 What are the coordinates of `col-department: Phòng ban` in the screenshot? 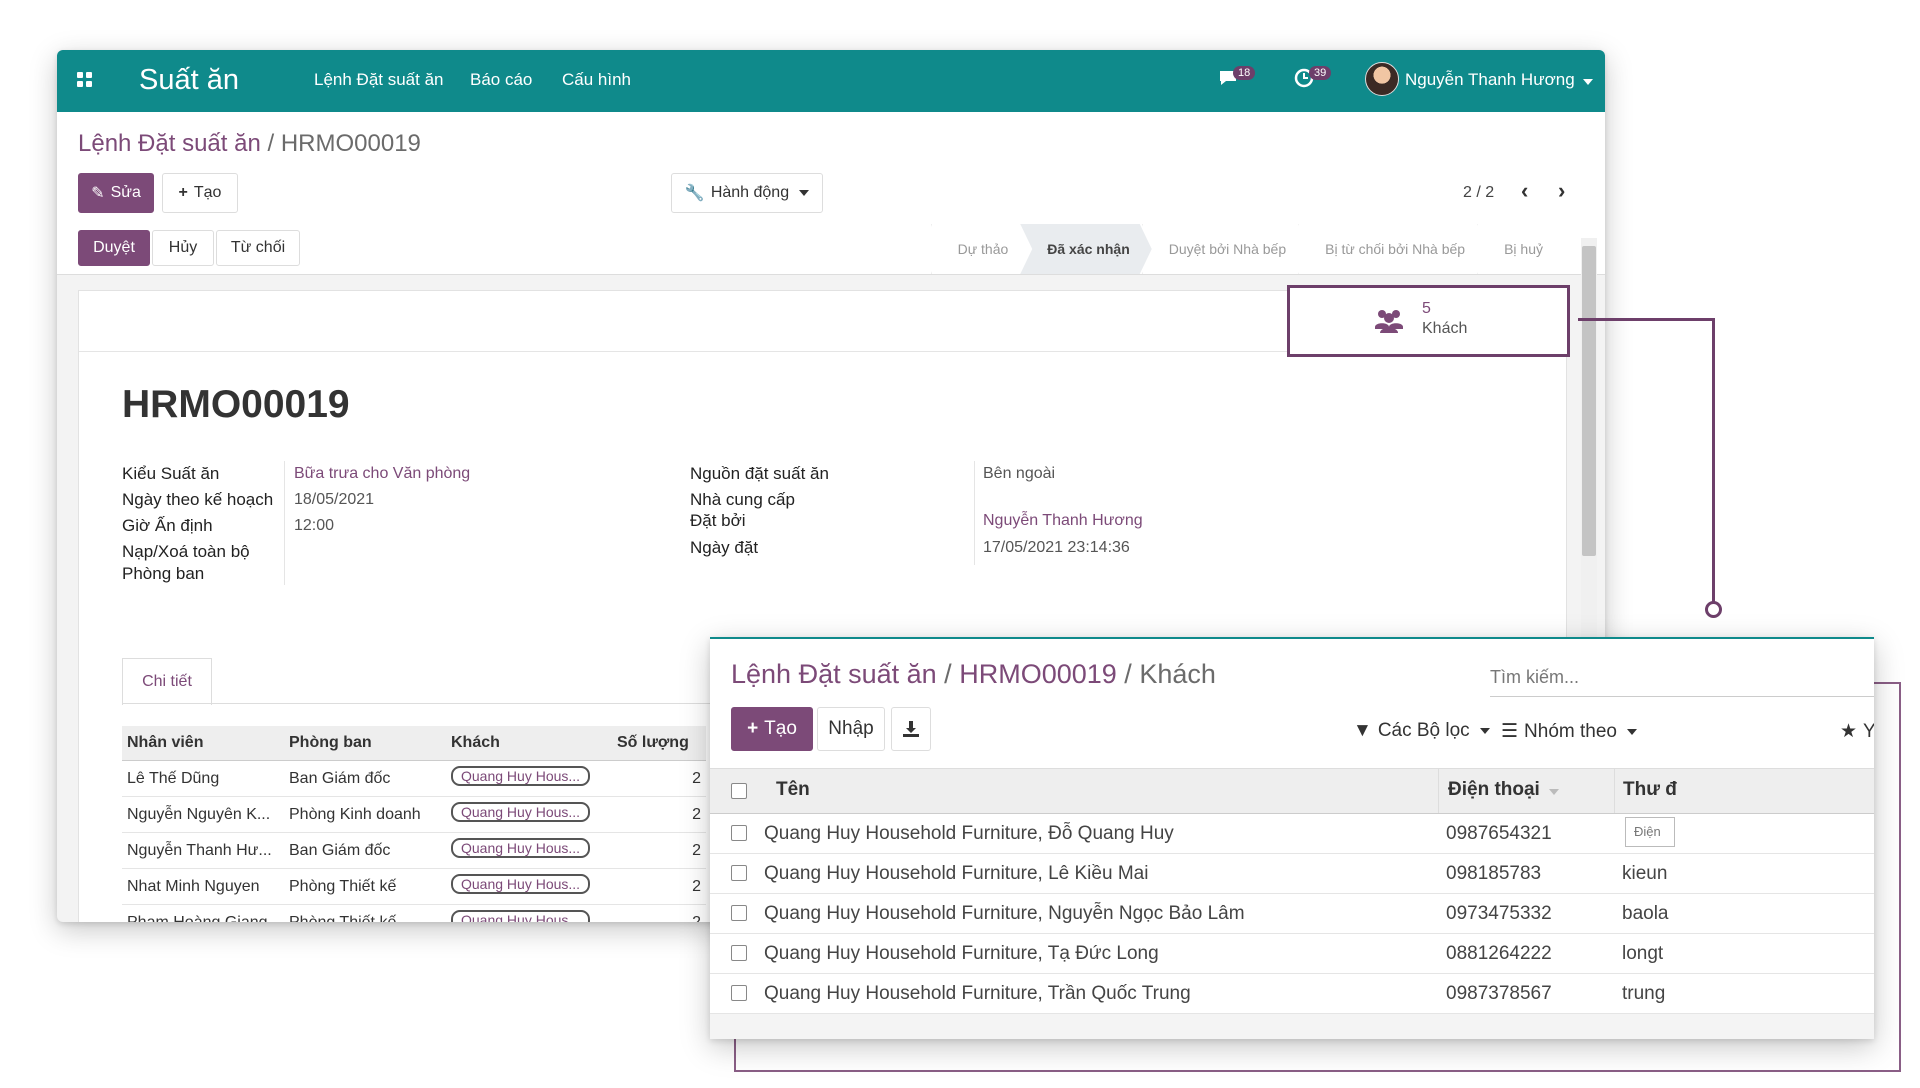 It's located at (365, 743).